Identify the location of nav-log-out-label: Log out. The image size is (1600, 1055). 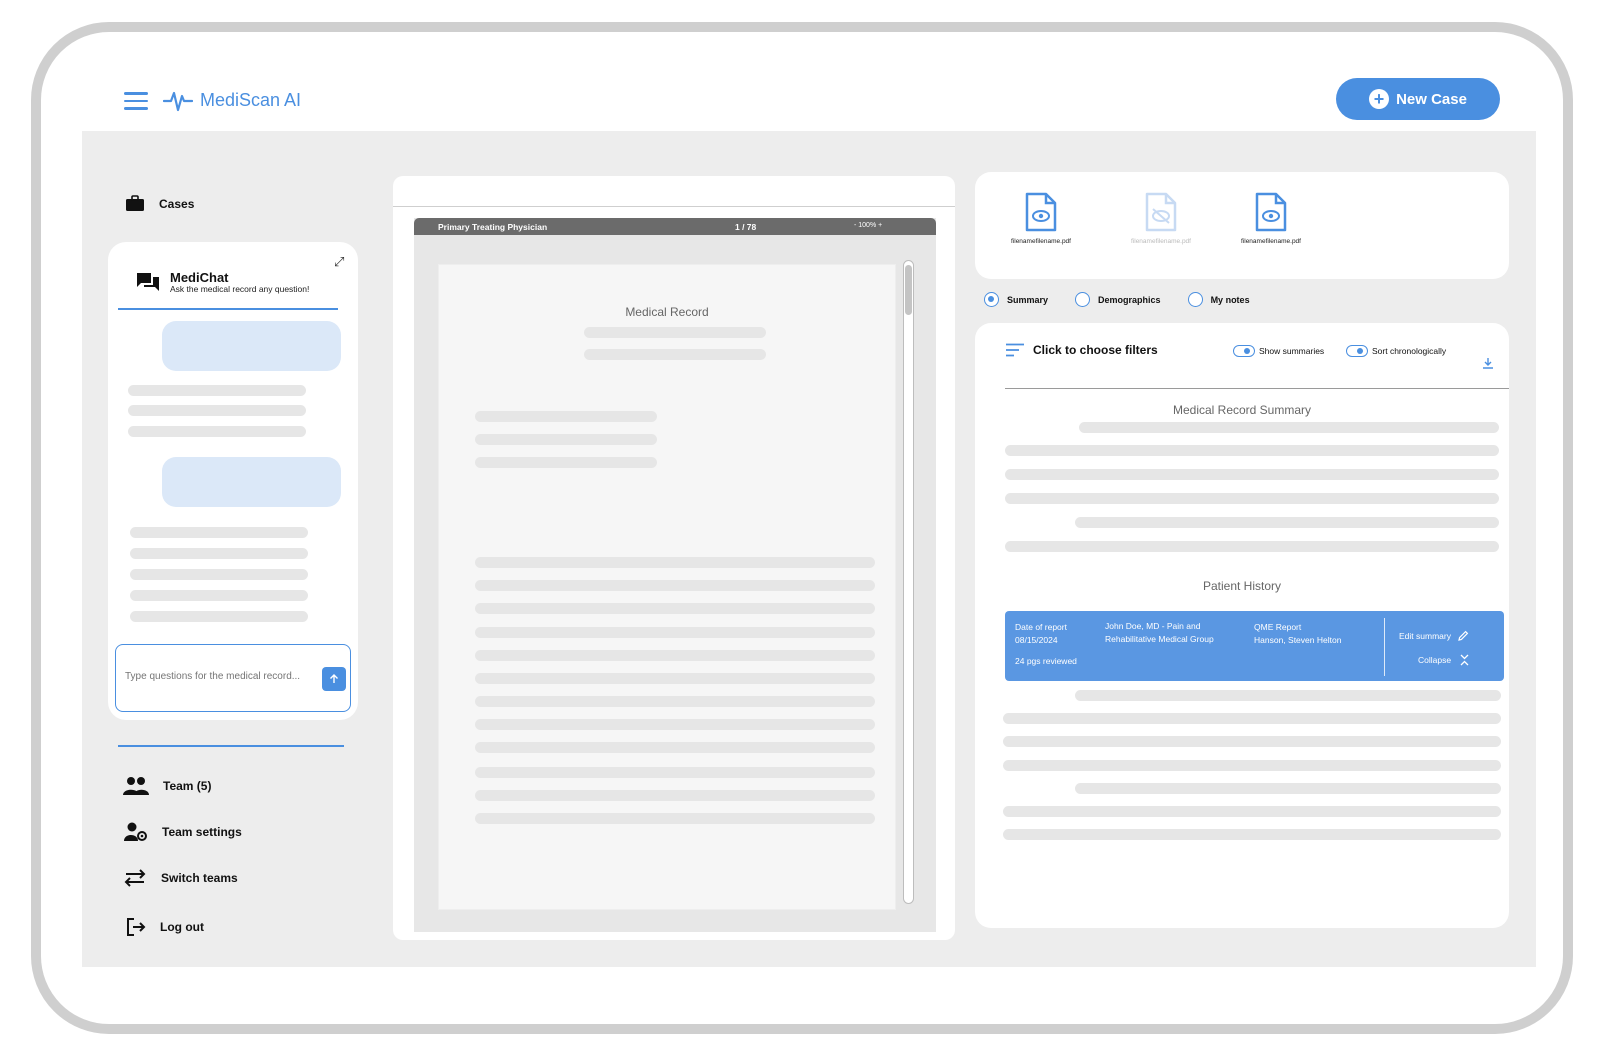
(182, 927).